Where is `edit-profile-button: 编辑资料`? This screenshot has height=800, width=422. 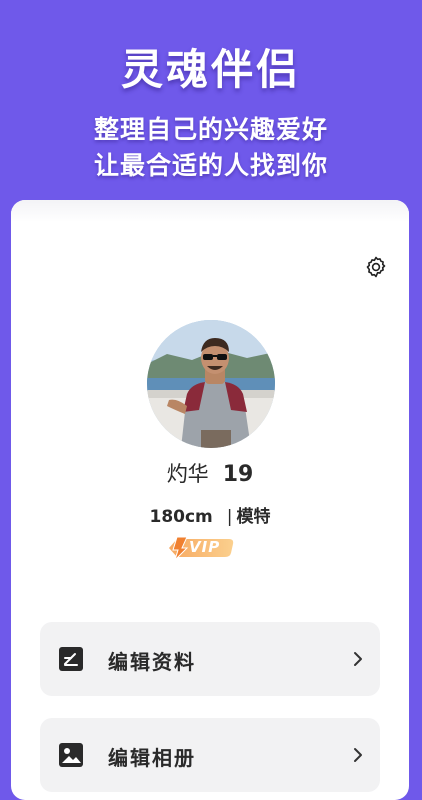
edit-profile-button: 编辑资料 is located at coordinates (210, 659).